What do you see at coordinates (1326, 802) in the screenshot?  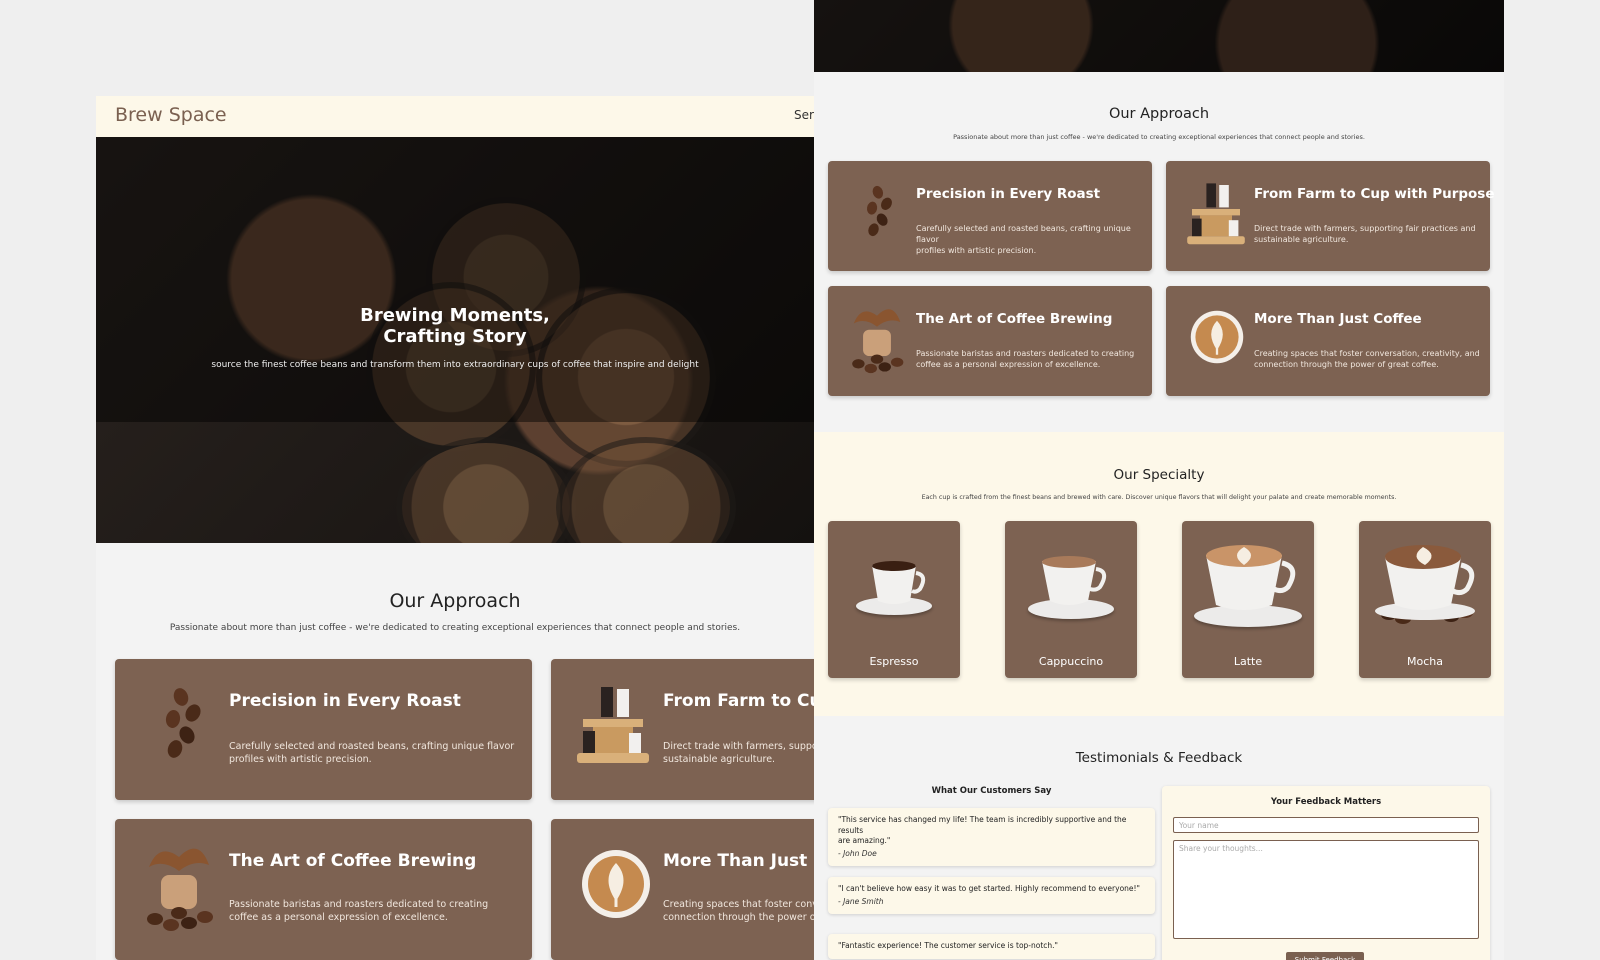 I see `feedback-form-title: Your Feedback Matters` at bounding box center [1326, 802].